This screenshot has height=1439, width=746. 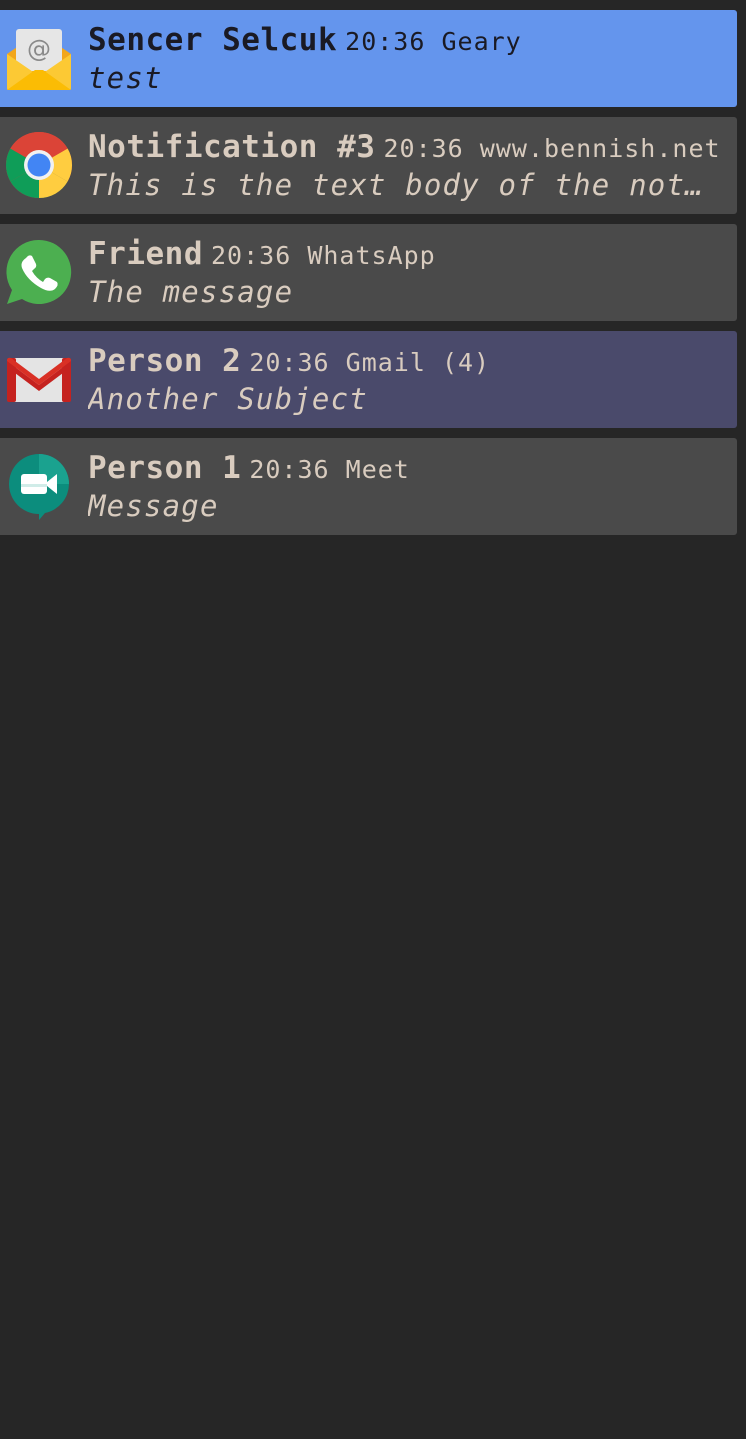 I want to click on notification-summary: Sencer Selcuk, so click(x=213, y=40).